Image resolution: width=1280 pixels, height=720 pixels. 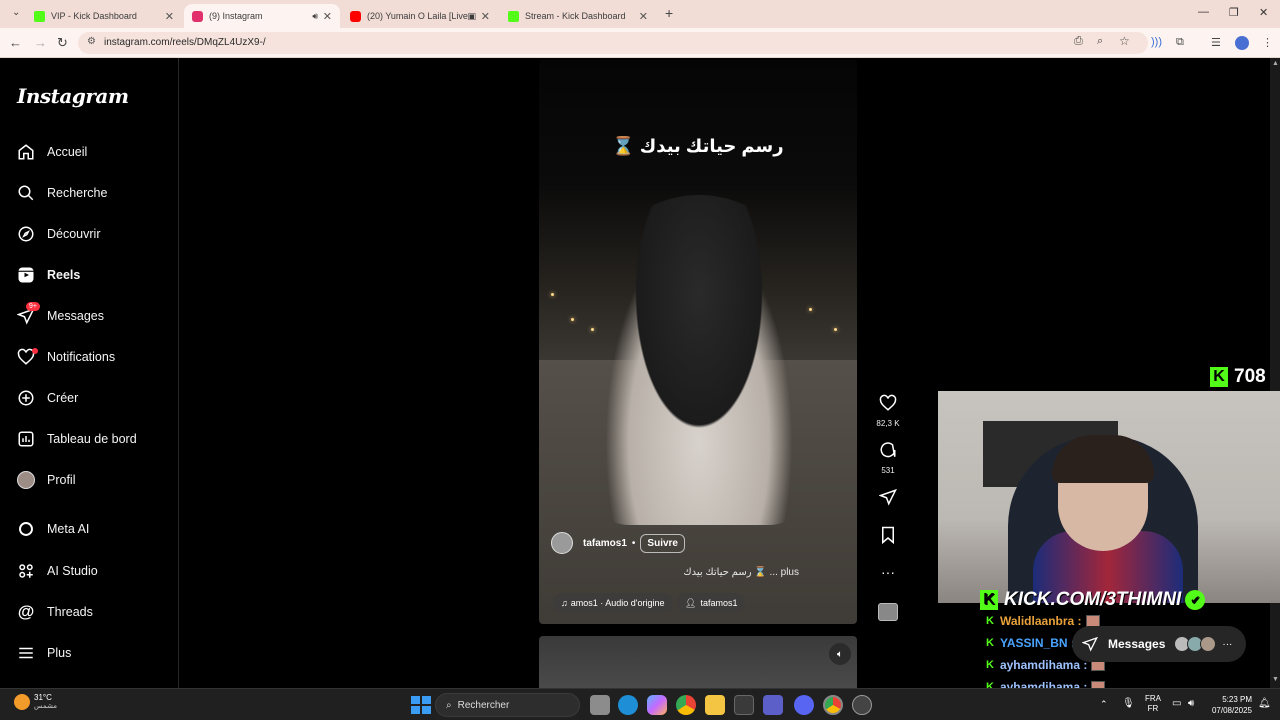 I want to click on sidebar-item-tableau-de-bord: Tableau de bord, so click(x=91, y=439).